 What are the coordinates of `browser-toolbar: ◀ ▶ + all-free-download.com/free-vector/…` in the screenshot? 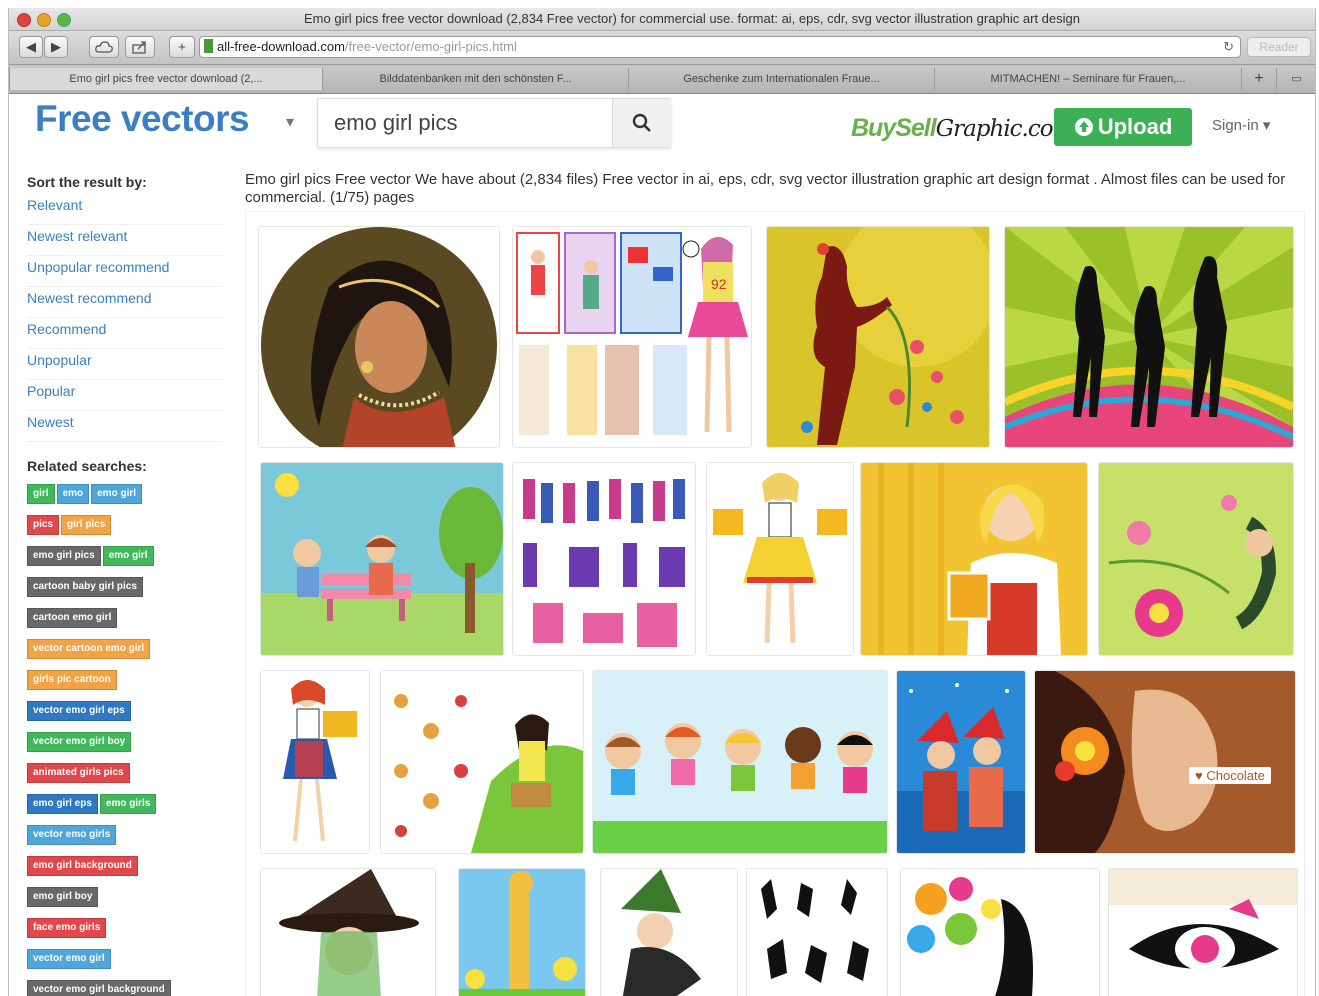 It's located at (662, 48).